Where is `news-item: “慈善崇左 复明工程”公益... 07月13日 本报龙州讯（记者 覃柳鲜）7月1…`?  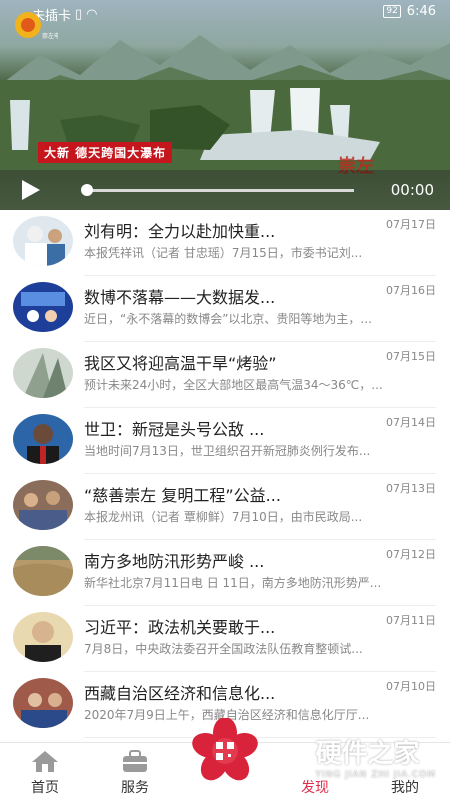
news-item: “慈善崇左 复明工程”公益... 07月13日 本报龙州讯（记者 覃柳鲜）7月1… is located at coordinates (225, 507).